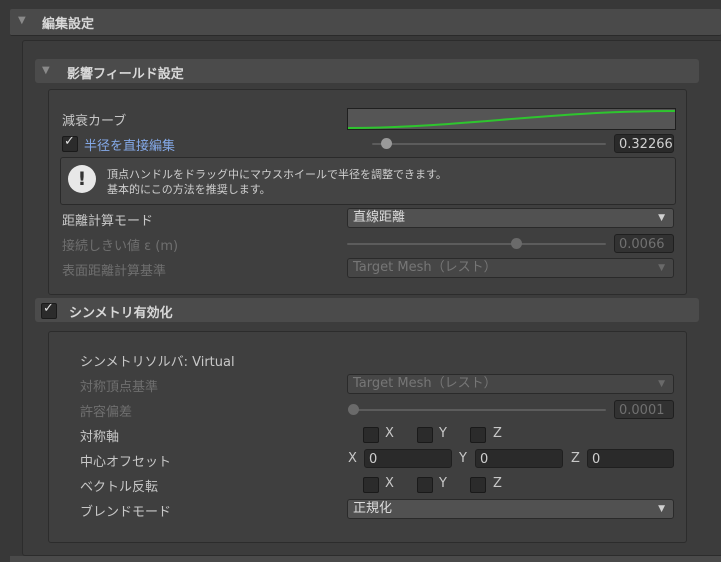 The width and height of the screenshot is (721, 562). What do you see at coordinates (352, 458) in the screenshot?
I see `offset-x-label: X` at bounding box center [352, 458].